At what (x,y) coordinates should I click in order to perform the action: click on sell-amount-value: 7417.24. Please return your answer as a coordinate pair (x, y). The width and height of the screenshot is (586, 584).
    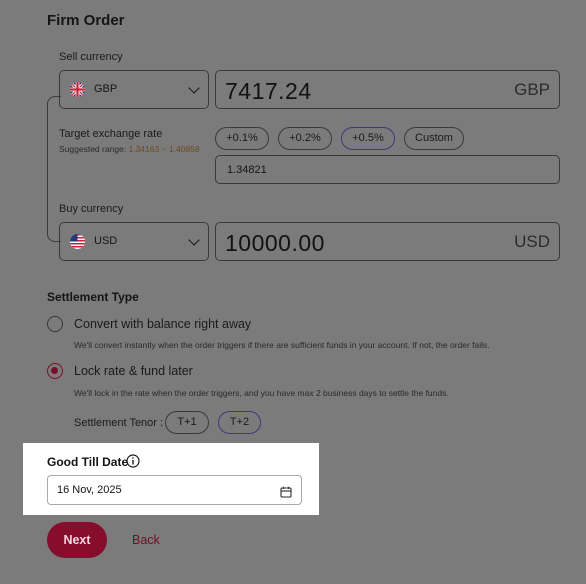
    Looking at the image, I should click on (268, 91).